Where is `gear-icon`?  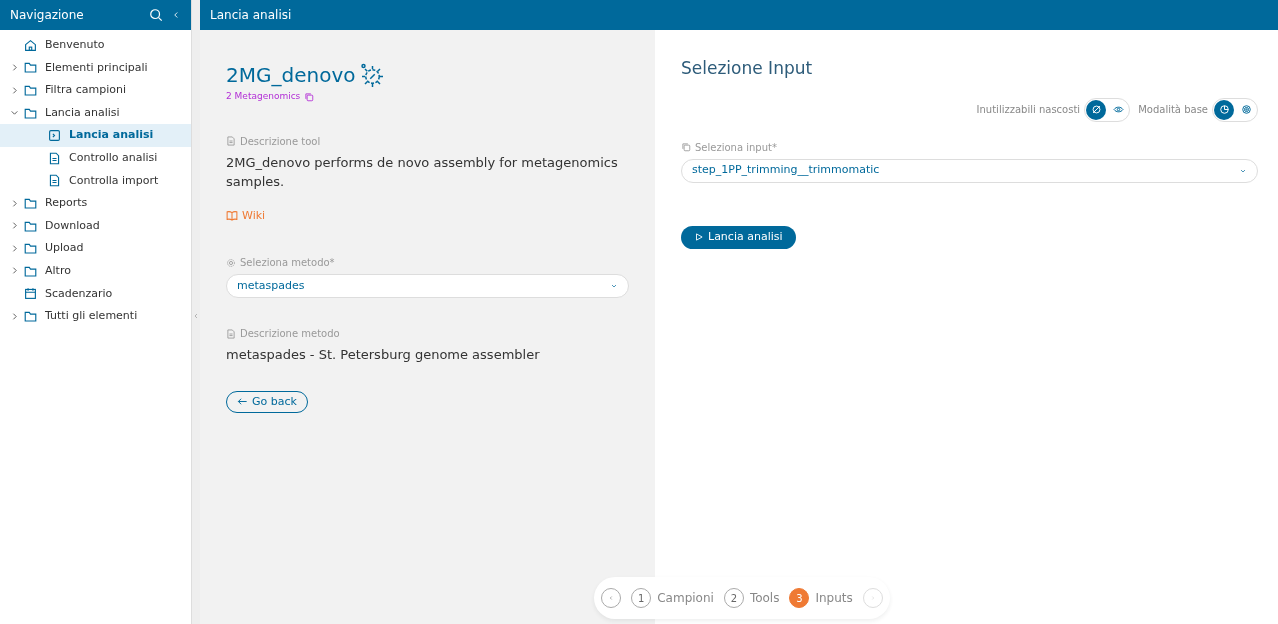
gear-icon is located at coordinates (231, 262).